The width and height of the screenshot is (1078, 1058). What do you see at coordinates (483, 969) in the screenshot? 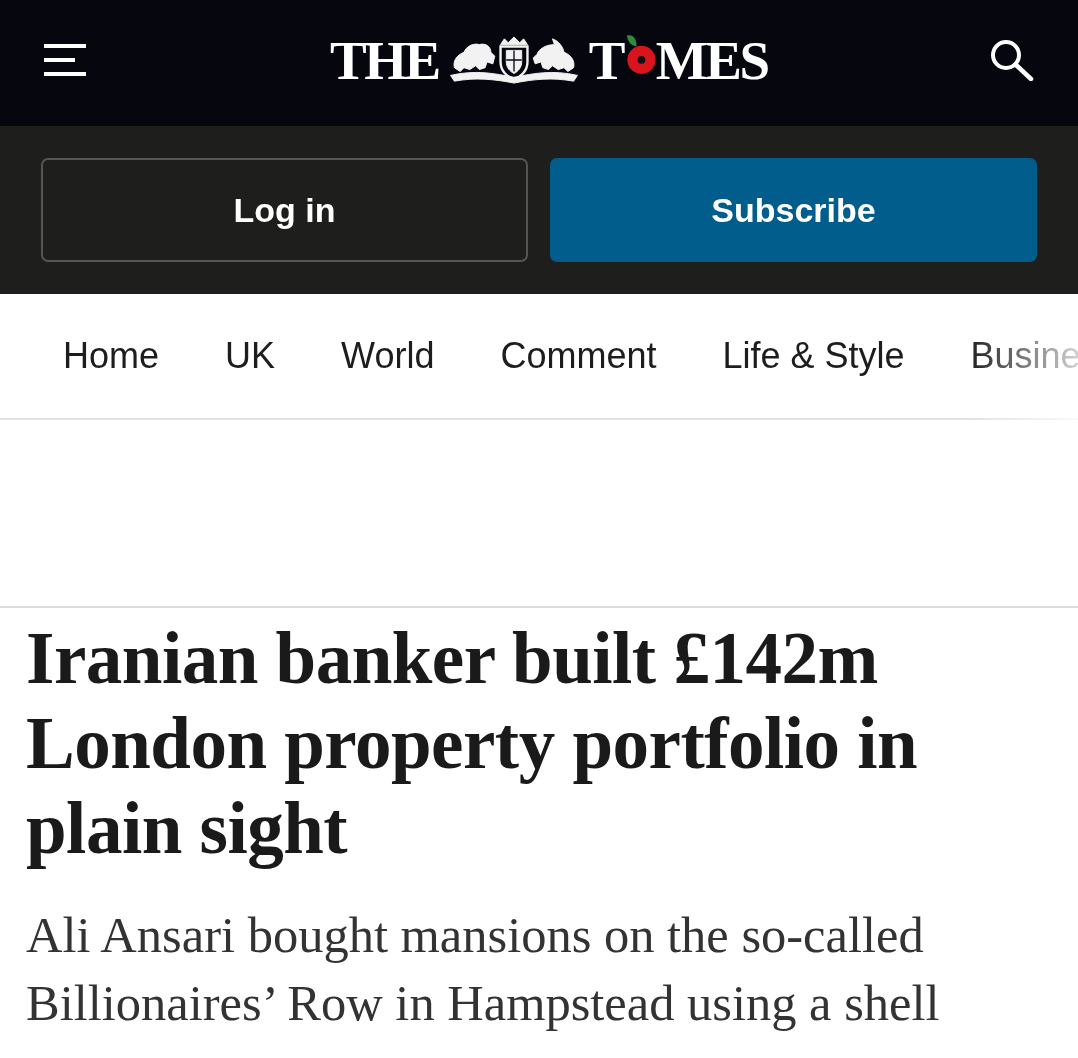
I see `article-standfirst: Ali Ansari bought mansions on the so-called Billionaires’ Row in Hampstead using a shell` at bounding box center [483, 969].